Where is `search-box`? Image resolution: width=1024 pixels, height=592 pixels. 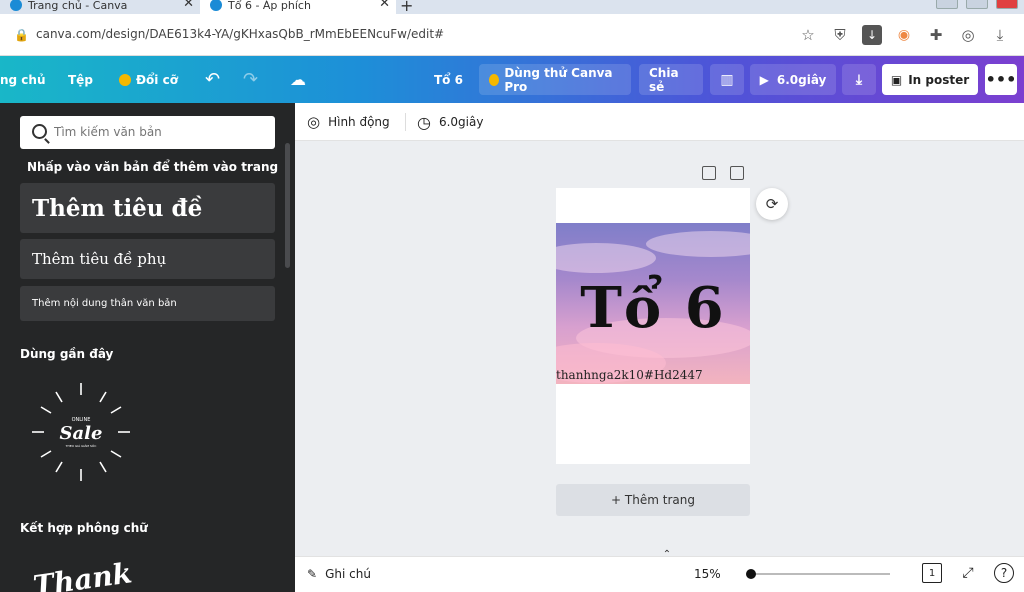
search-box is located at coordinates (147, 132).